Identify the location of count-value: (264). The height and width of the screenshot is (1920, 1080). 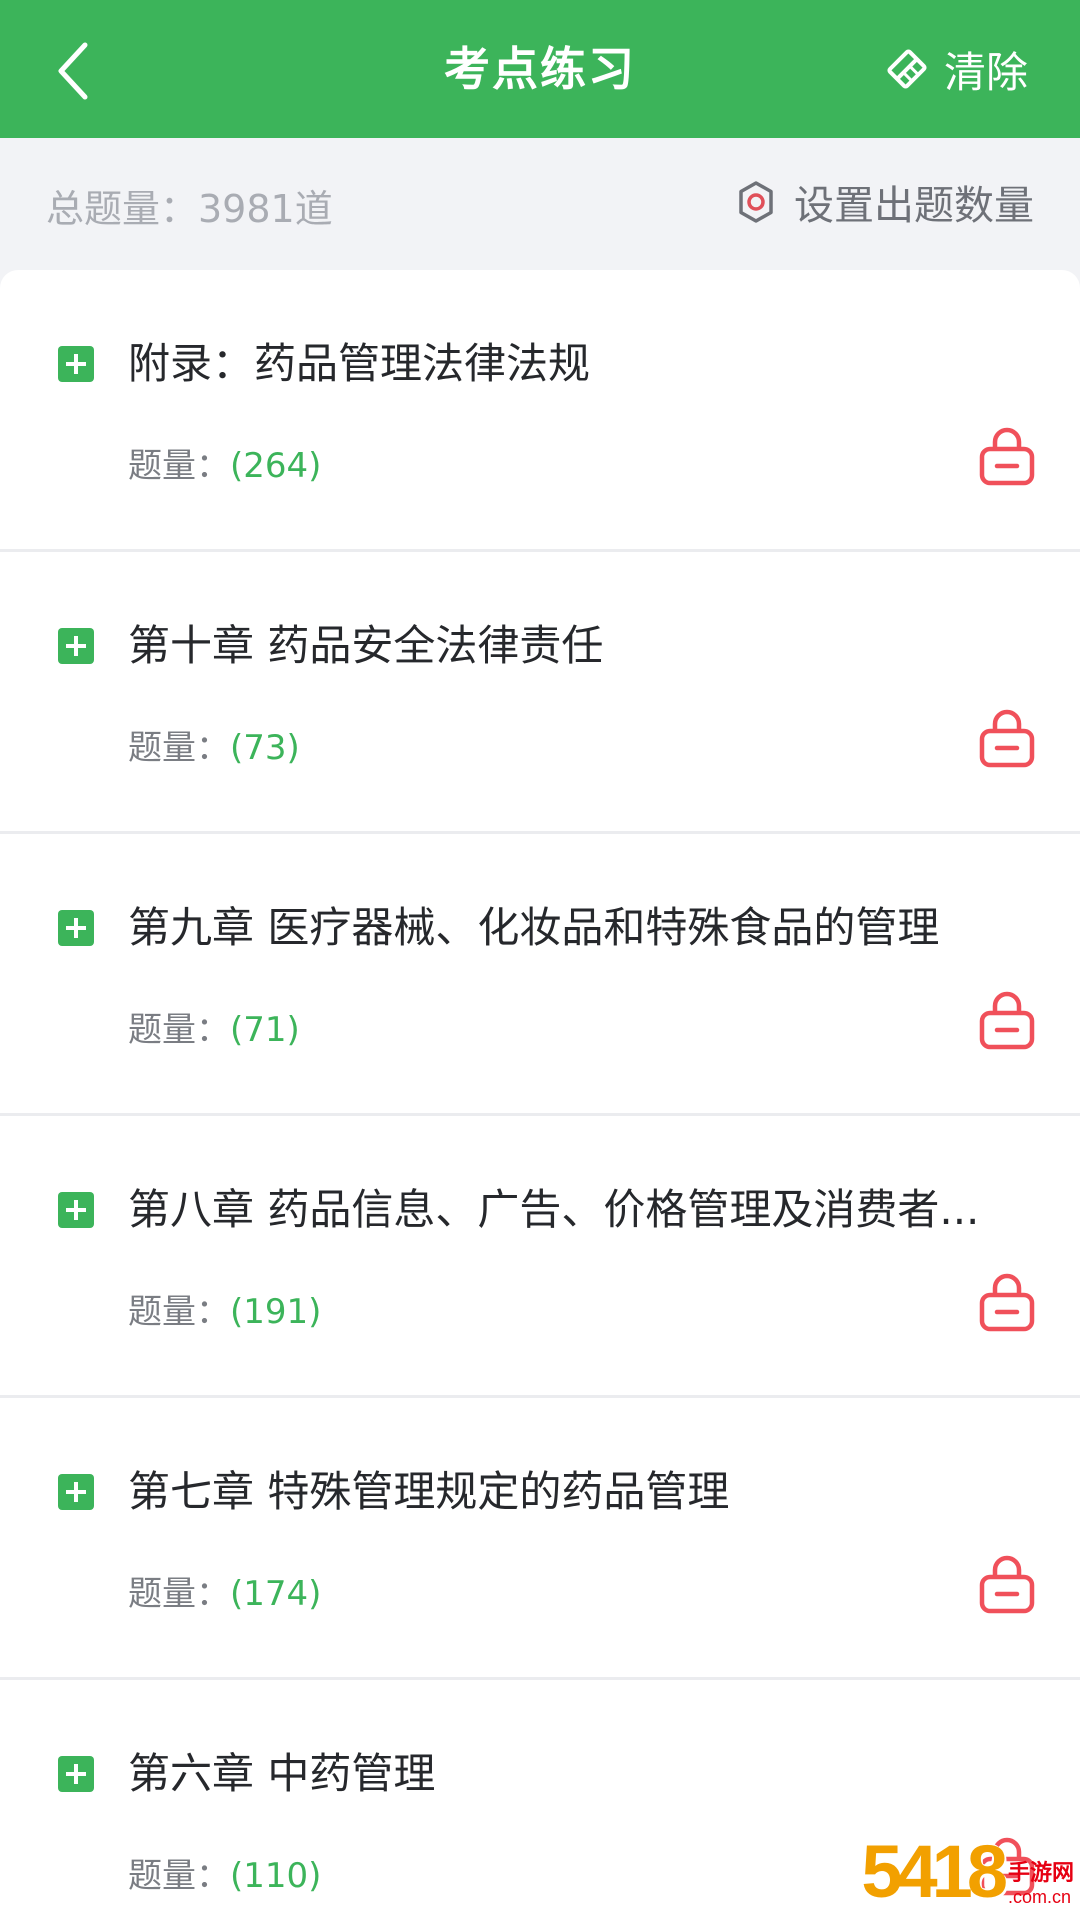
(276, 466).